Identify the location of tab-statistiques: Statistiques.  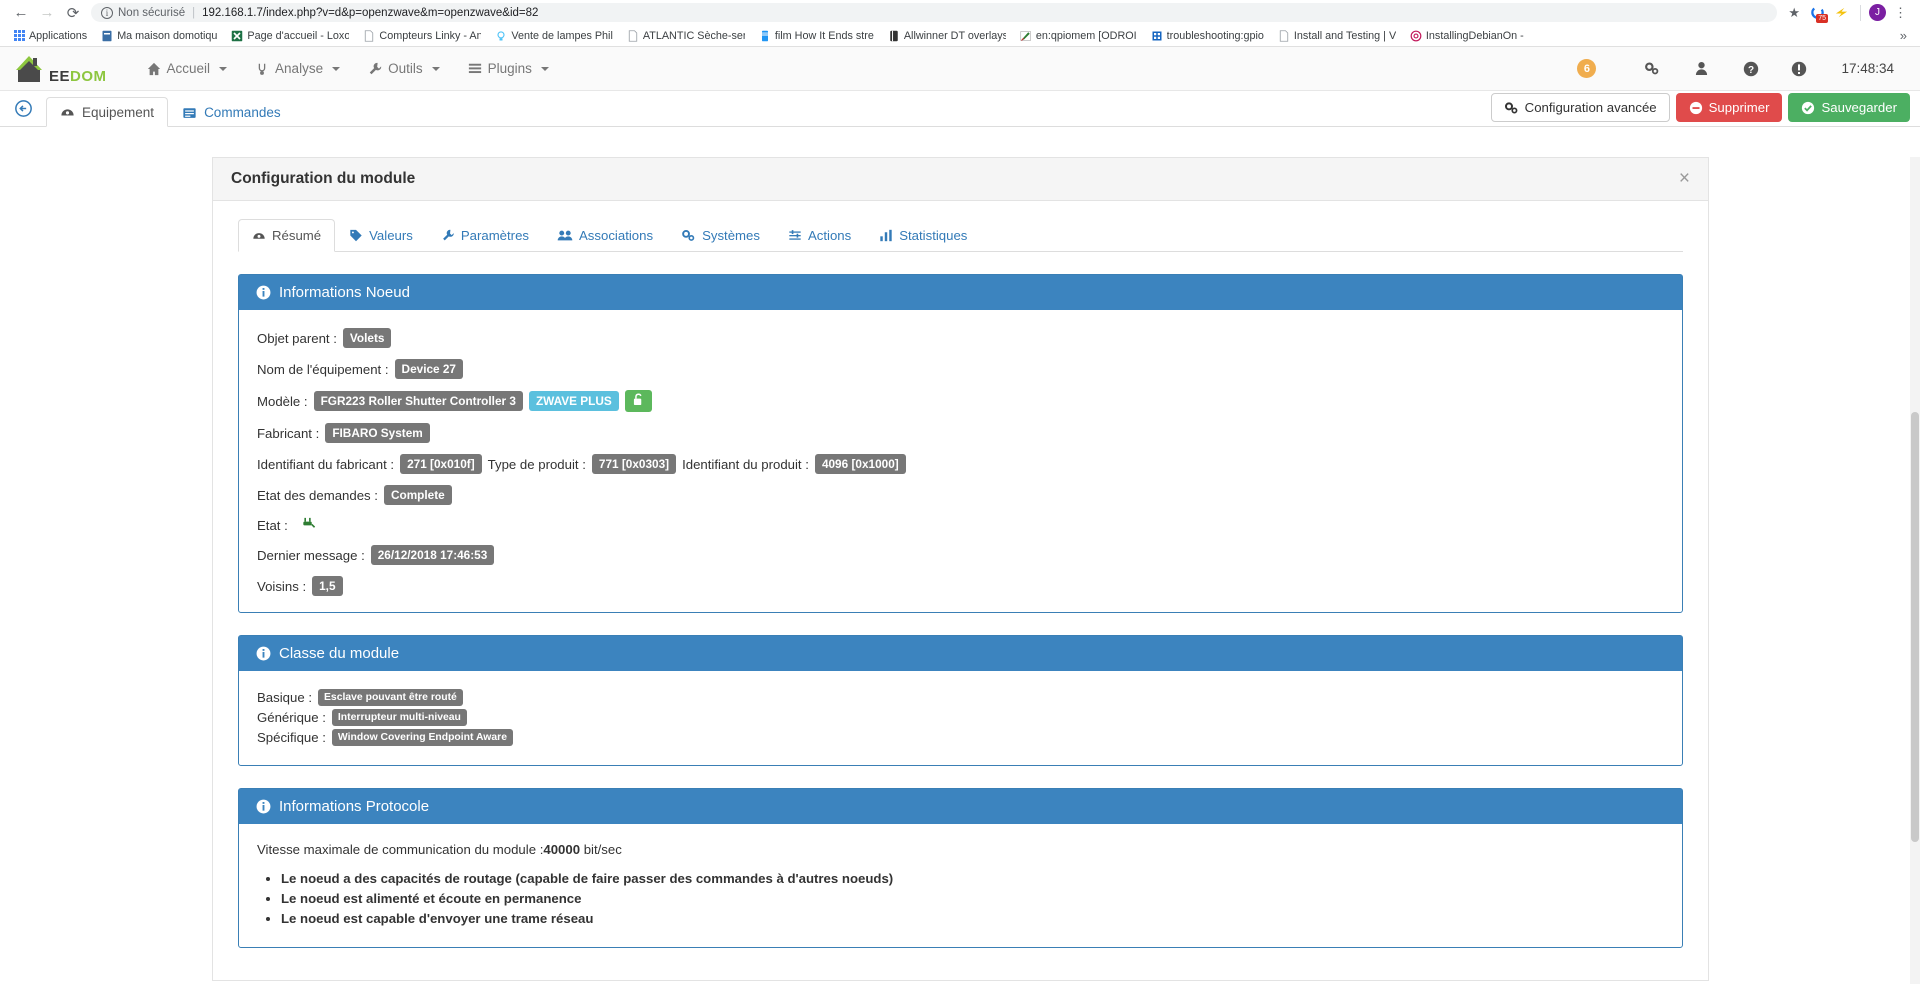
(923, 235).